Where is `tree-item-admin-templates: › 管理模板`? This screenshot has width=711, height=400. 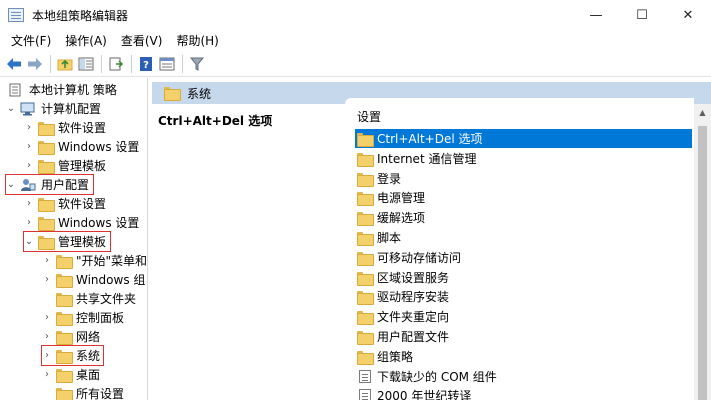
tree-item-admin-templates: › 管理模板 is located at coordinates (65, 165).